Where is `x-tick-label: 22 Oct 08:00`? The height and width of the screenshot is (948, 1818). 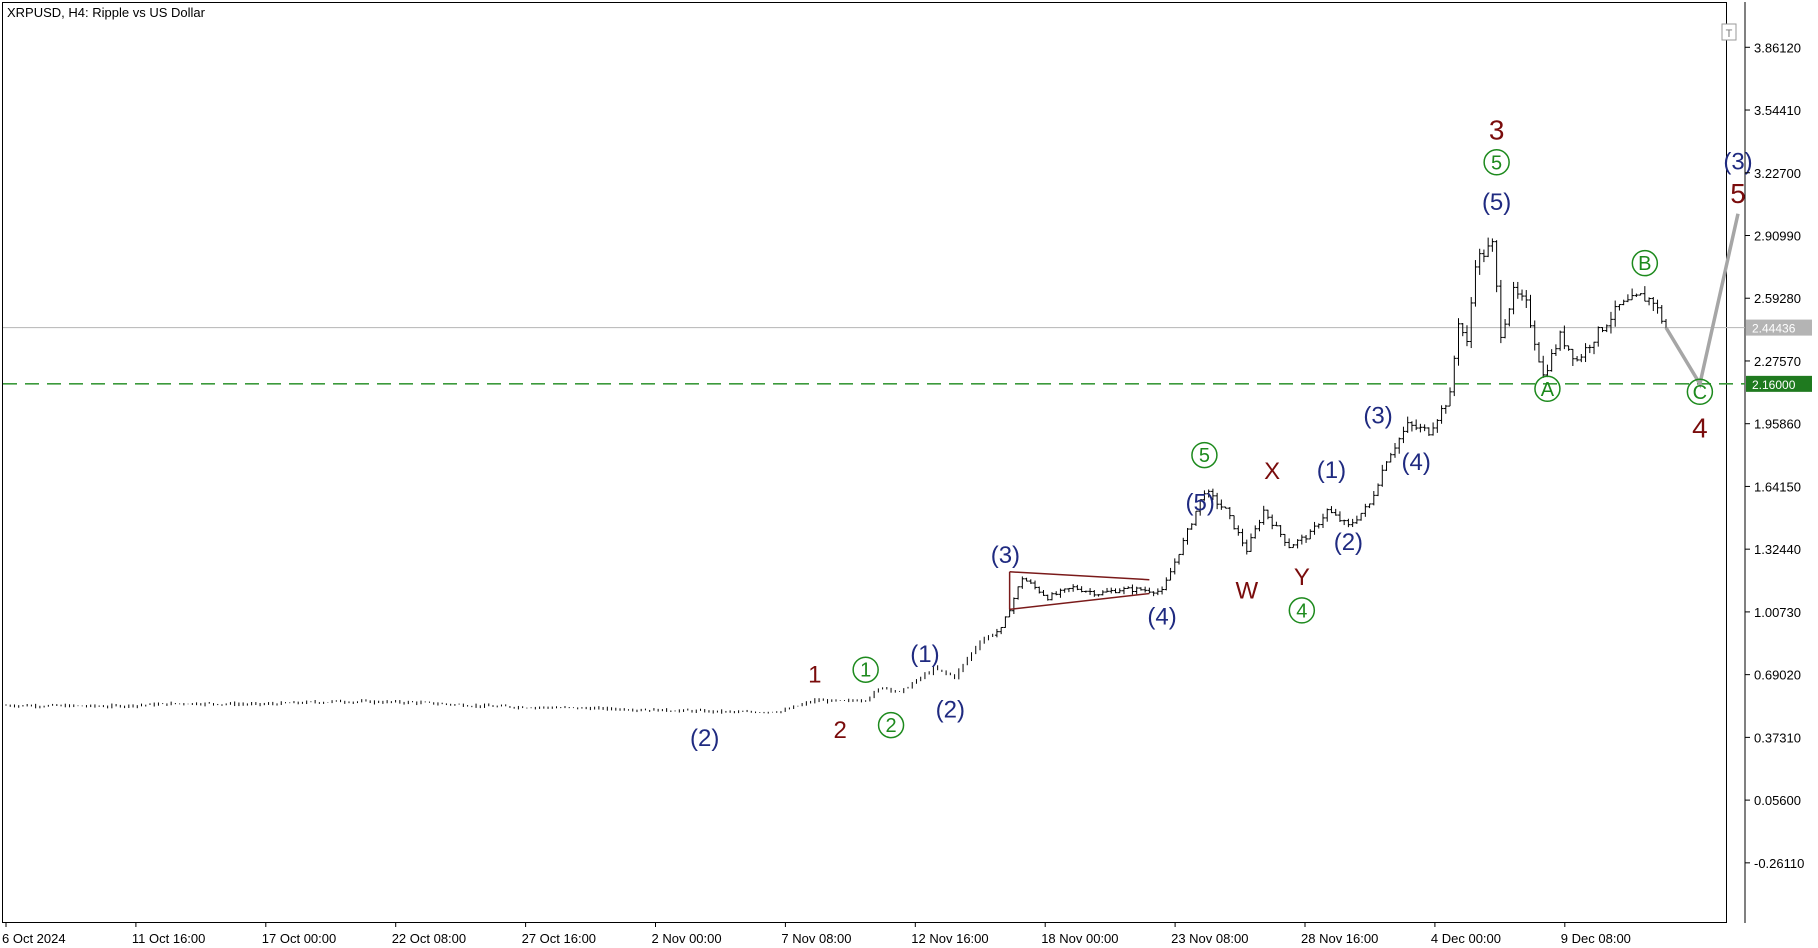
x-tick-label: 22 Oct 08:00 is located at coordinates (429, 938).